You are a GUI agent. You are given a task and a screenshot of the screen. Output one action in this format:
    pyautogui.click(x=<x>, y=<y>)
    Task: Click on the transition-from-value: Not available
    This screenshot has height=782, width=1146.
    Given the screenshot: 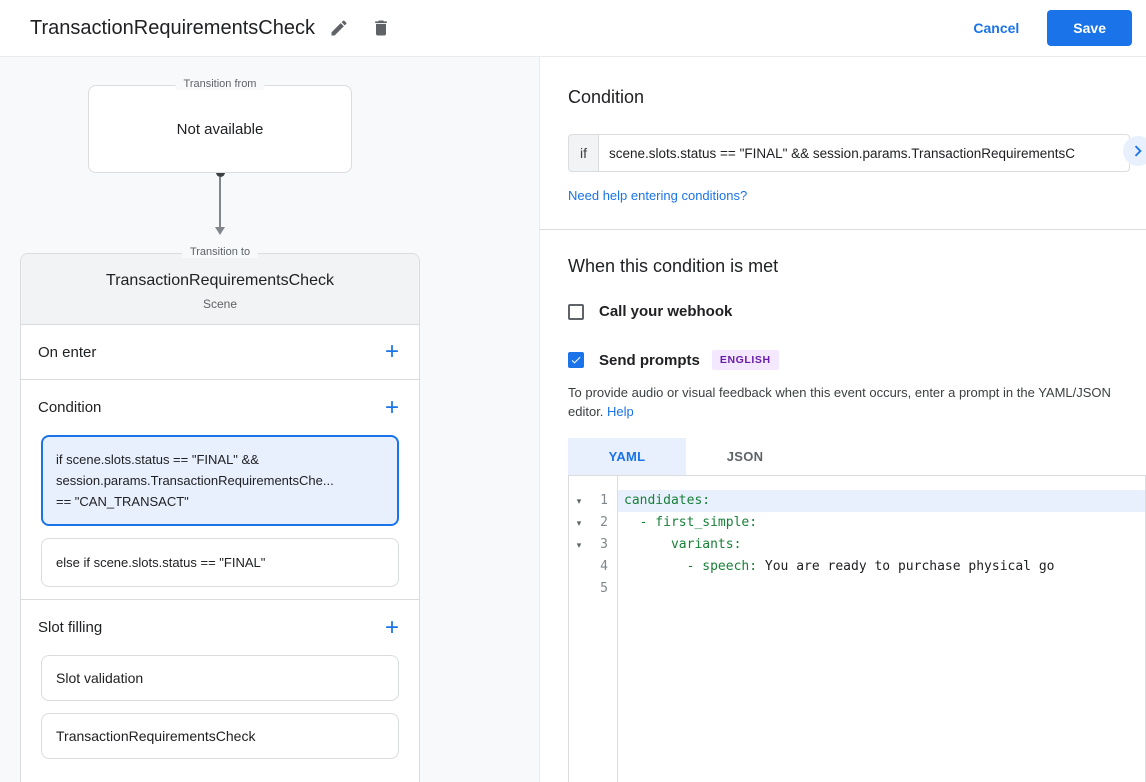 What is the action you would take?
    pyautogui.click(x=220, y=129)
    